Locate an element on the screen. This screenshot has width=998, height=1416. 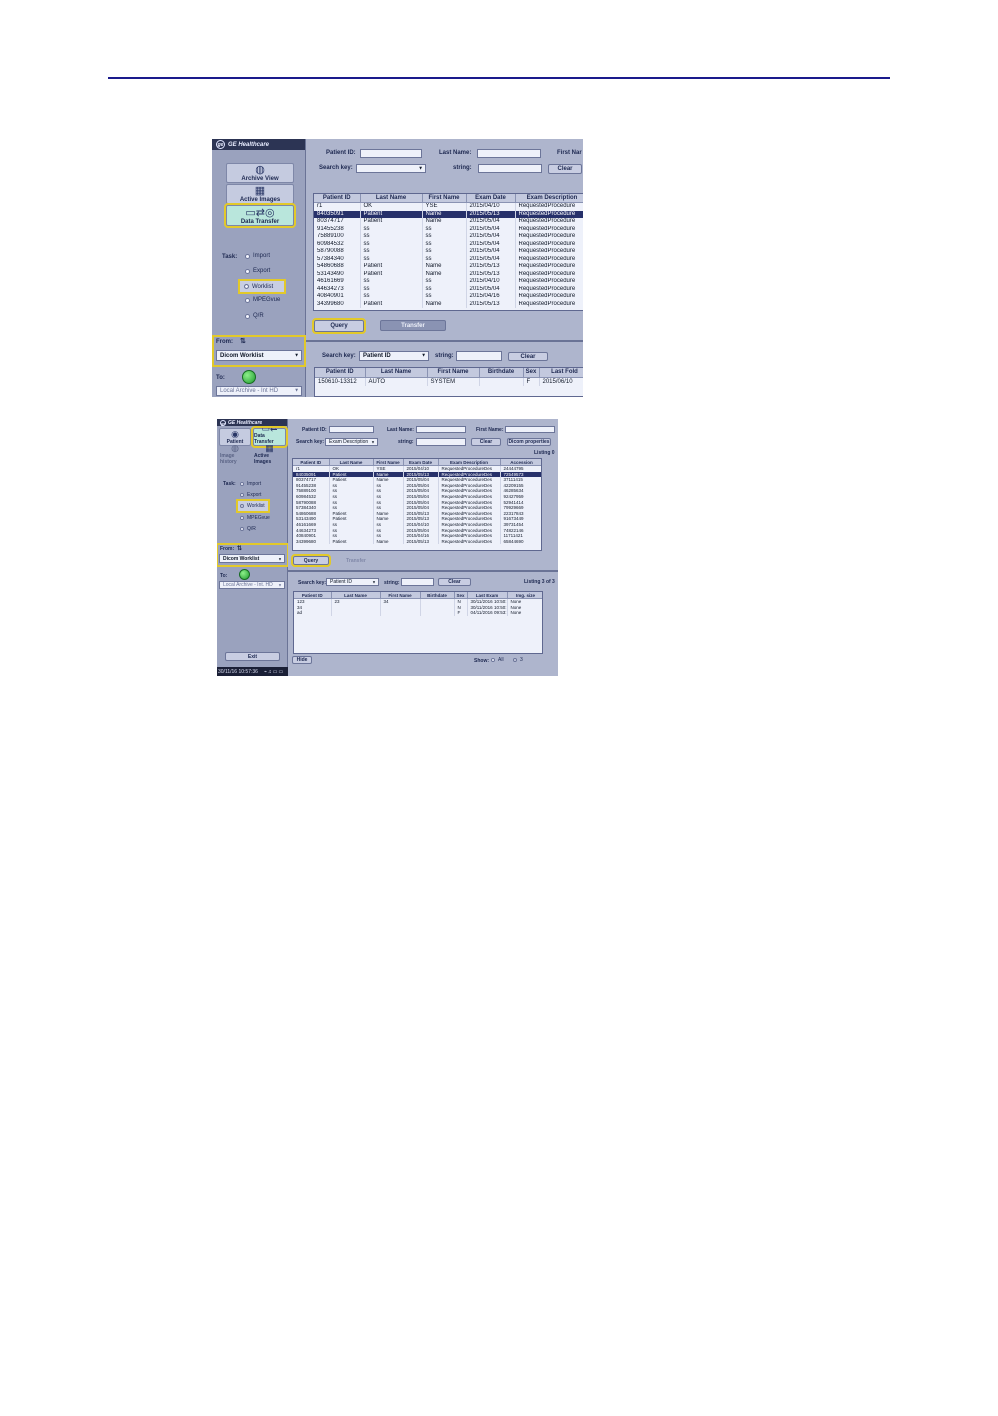
to-select: Local Archive - Int HD ▼ is located at coordinates (259, 391).